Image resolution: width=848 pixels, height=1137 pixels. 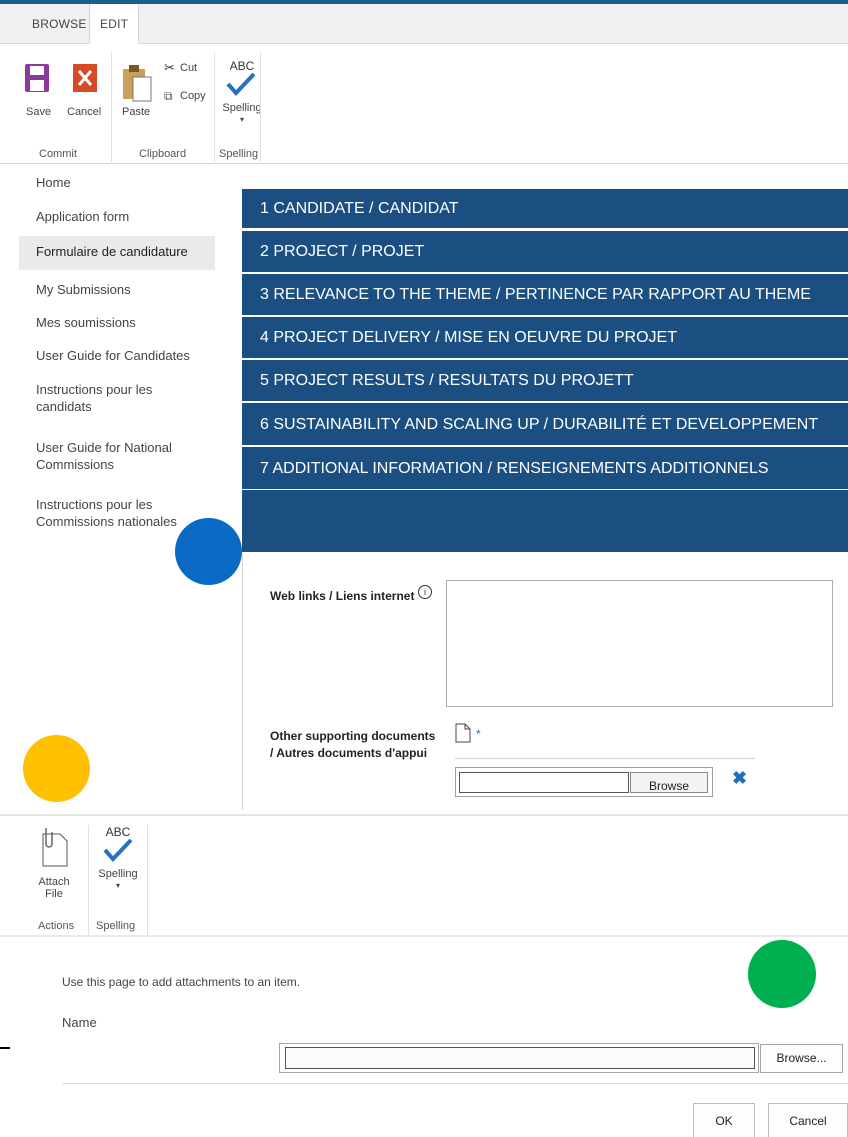 What do you see at coordinates (126, 355) in the screenshot?
I see `nav-item-user-guide-candidates: User Guide for Candidates` at bounding box center [126, 355].